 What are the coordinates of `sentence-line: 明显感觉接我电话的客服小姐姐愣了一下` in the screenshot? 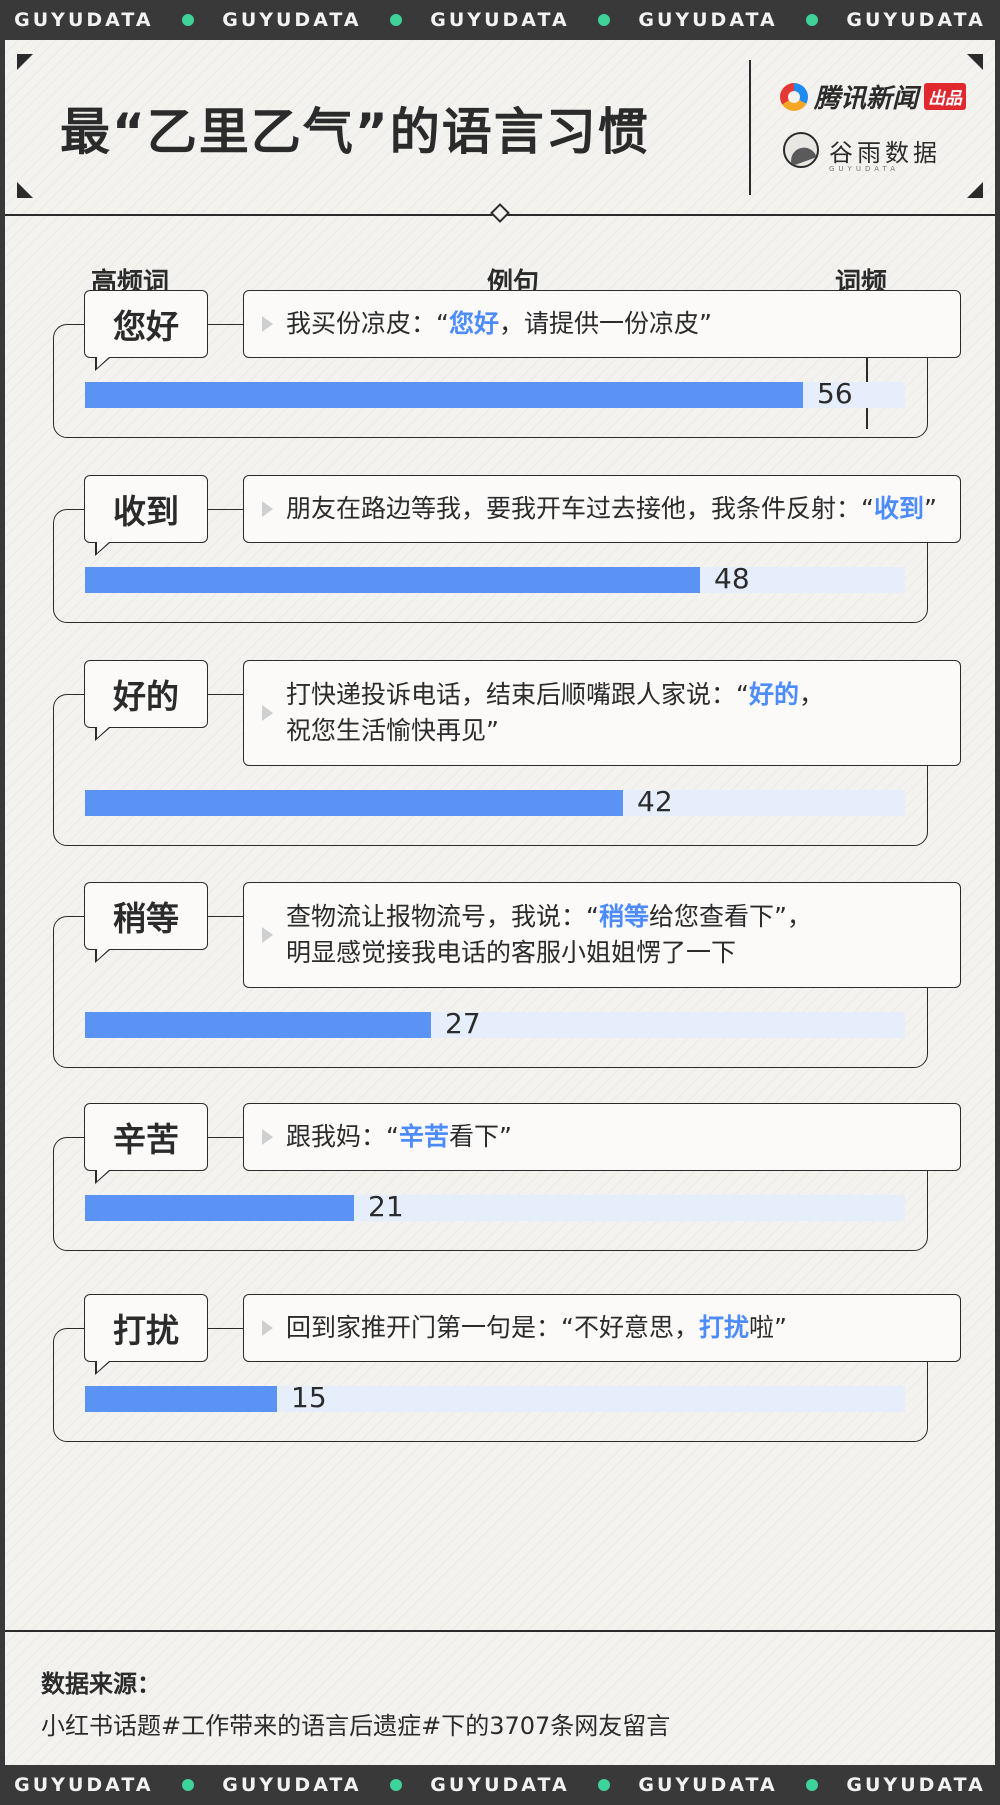 It's located at (549, 953).